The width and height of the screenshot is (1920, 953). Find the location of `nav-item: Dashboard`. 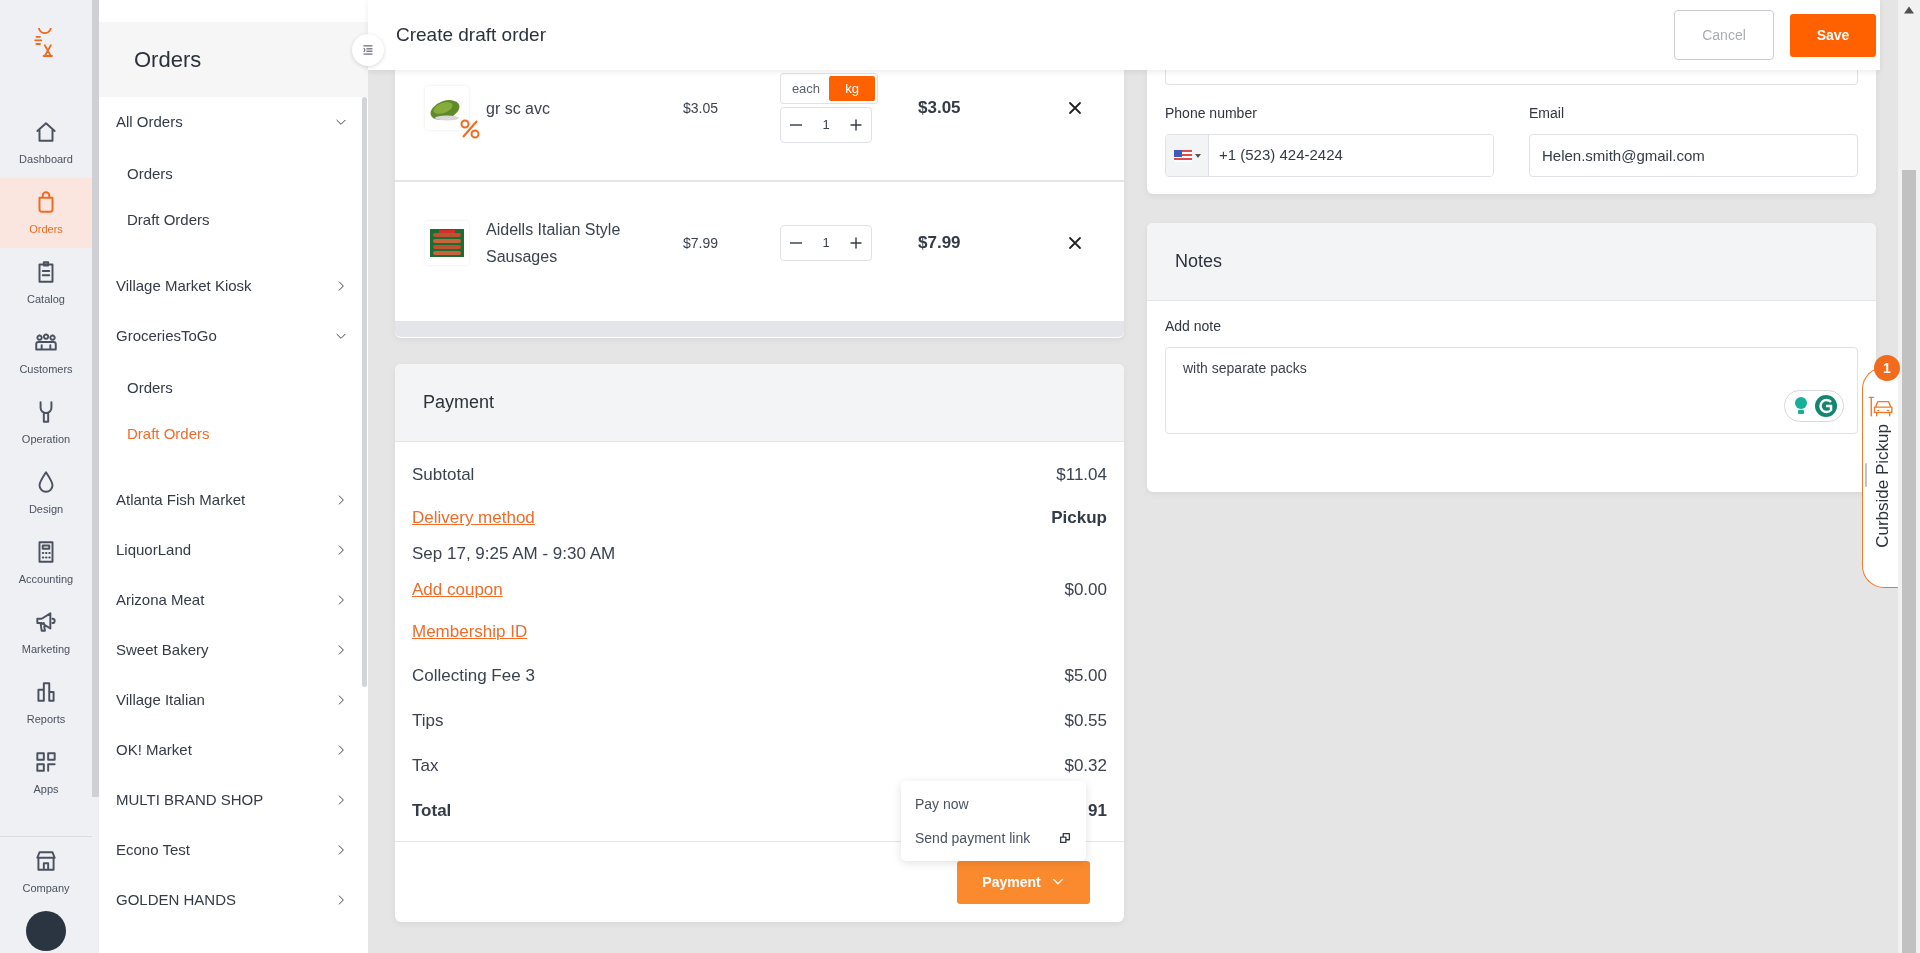

nav-item: Dashboard is located at coordinates (46, 143).